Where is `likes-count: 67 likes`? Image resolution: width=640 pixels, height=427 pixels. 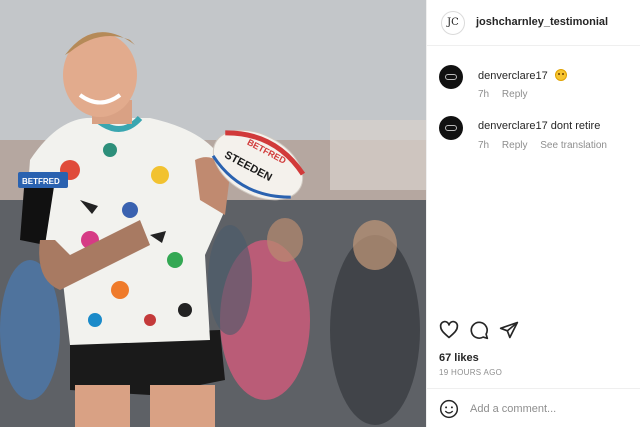 likes-count: 67 likes is located at coordinates (459, 358).